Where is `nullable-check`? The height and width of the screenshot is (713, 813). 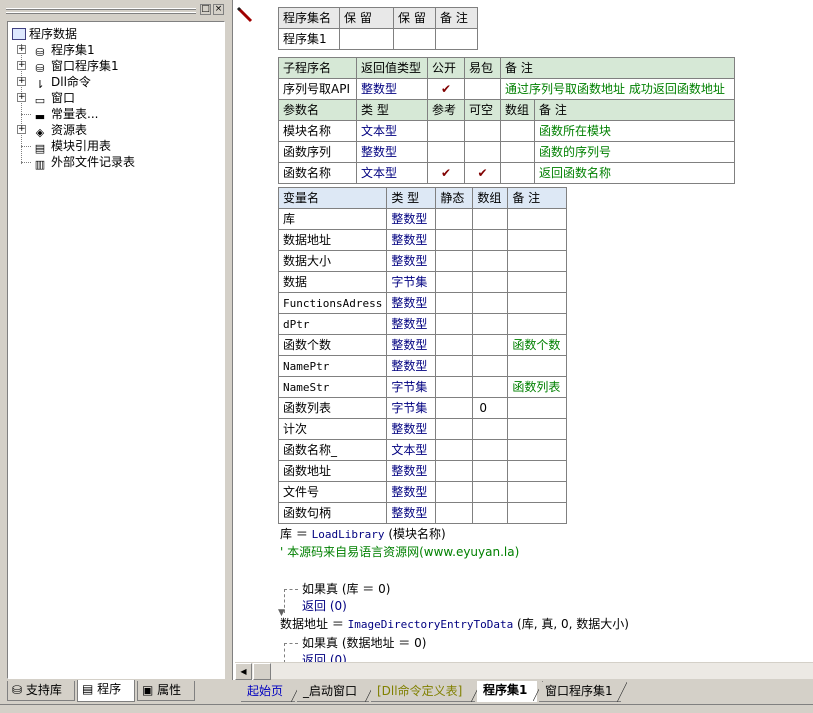
nullable-check is located at coordinates (482, 152).